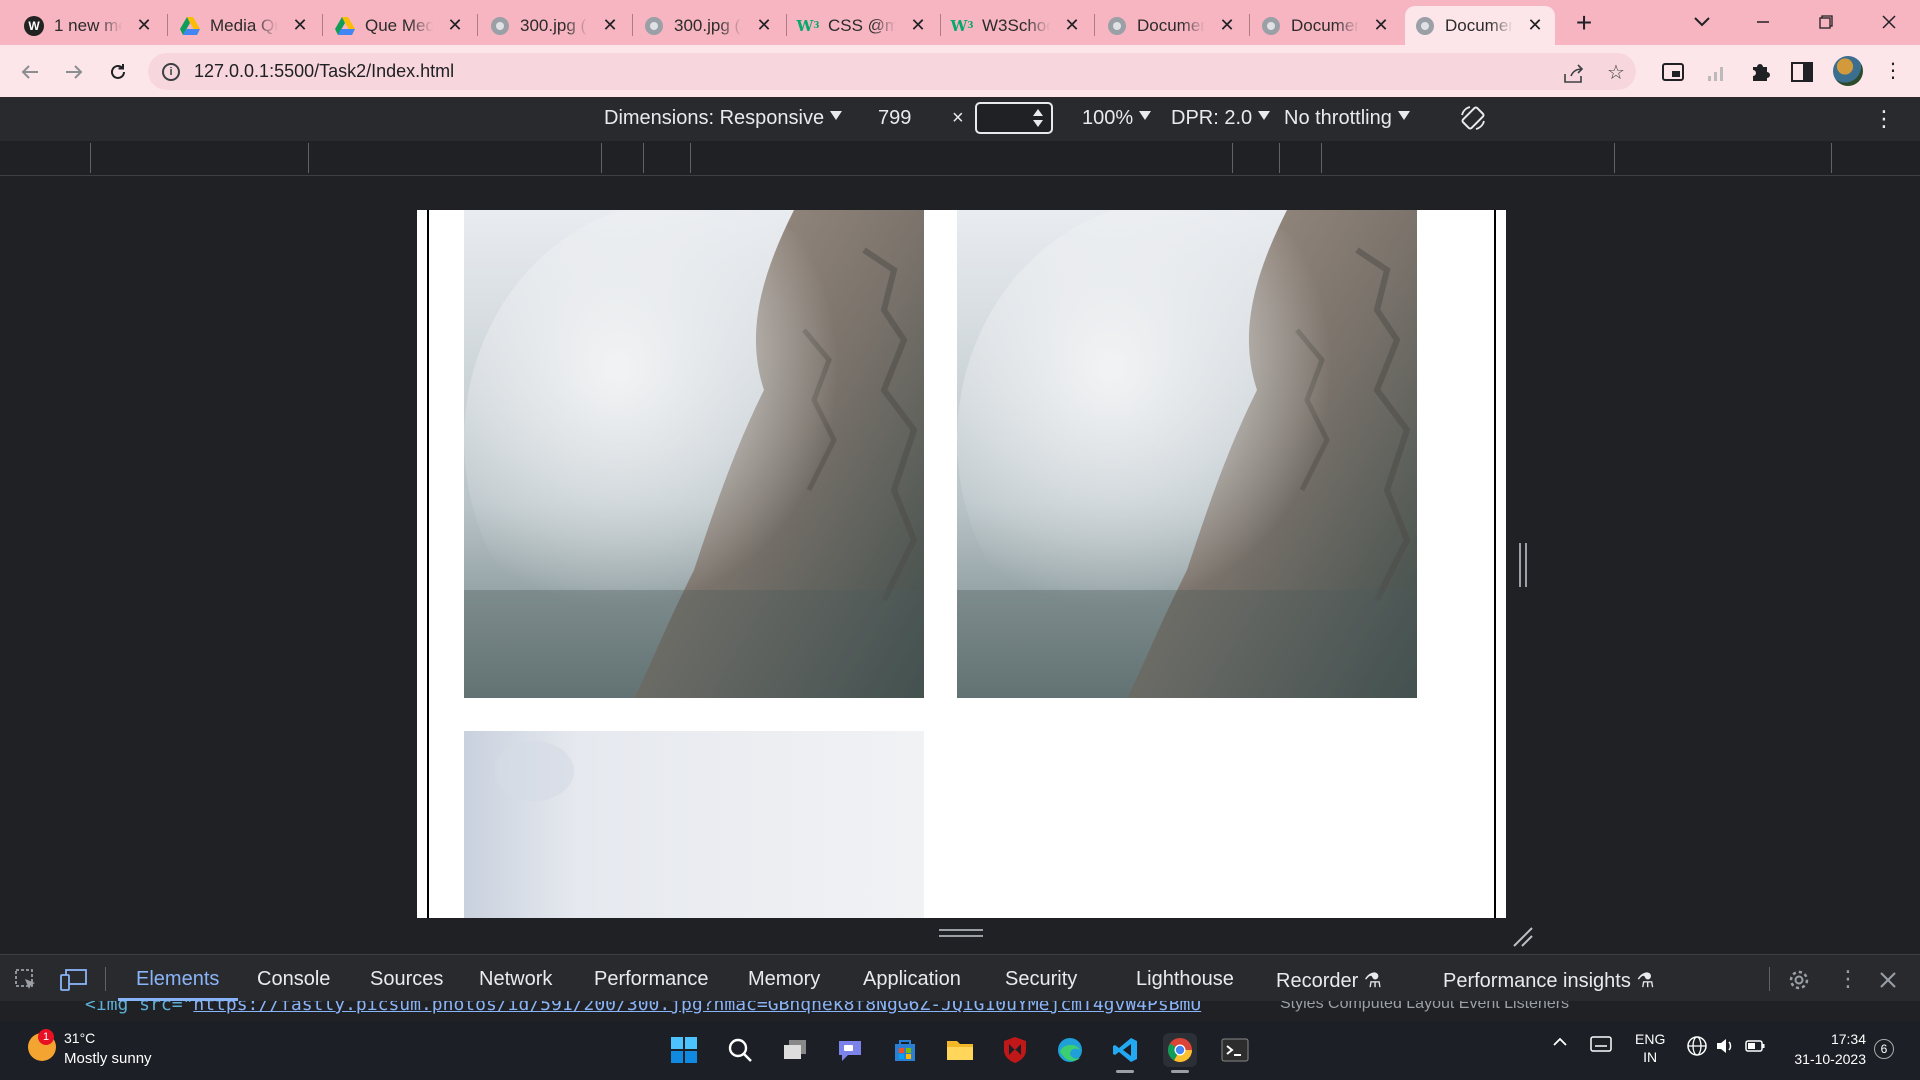  Describe the element at coordinates (1717, 71) in the screenshot. I see `performance-icon` at that location.